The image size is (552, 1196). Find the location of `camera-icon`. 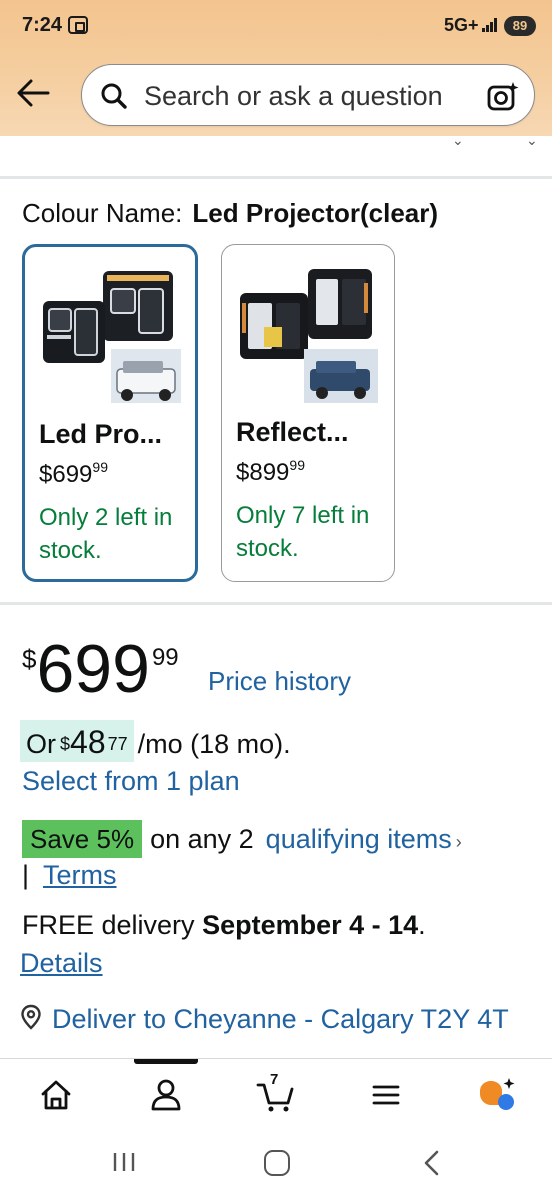

camera-icon is located at coordinates (503, 96).